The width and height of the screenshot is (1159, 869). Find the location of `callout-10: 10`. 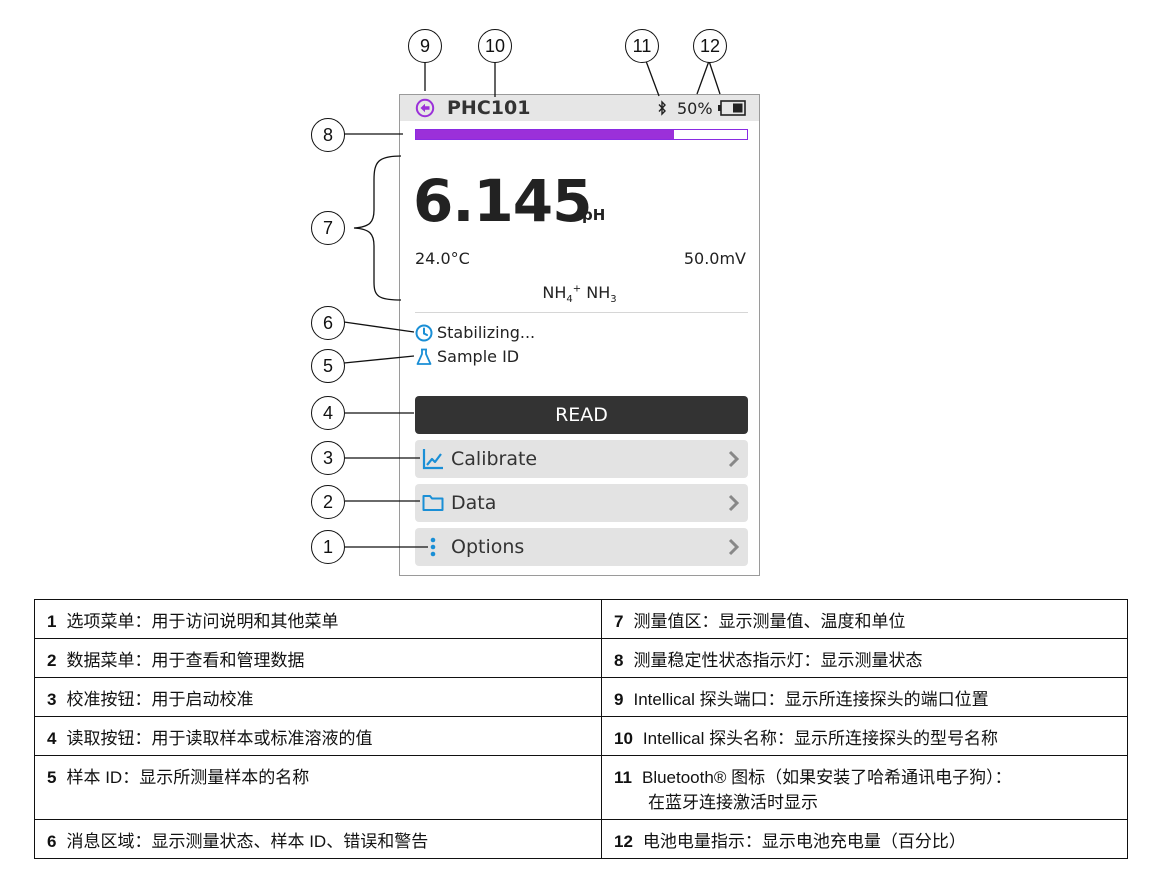

callout-10: 10 is located at coordinates (495, 46).